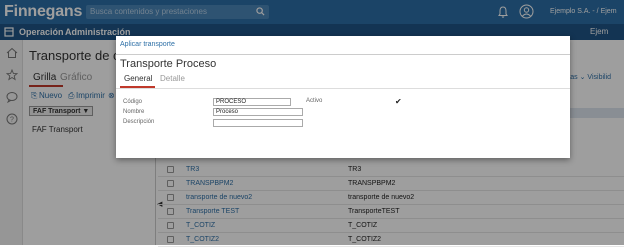 This screenshot has width=624, height=247. What do you see at coordinates (258, 123) in the screenshot?
I see `descripcion-field` at bounding box center [258, 123].